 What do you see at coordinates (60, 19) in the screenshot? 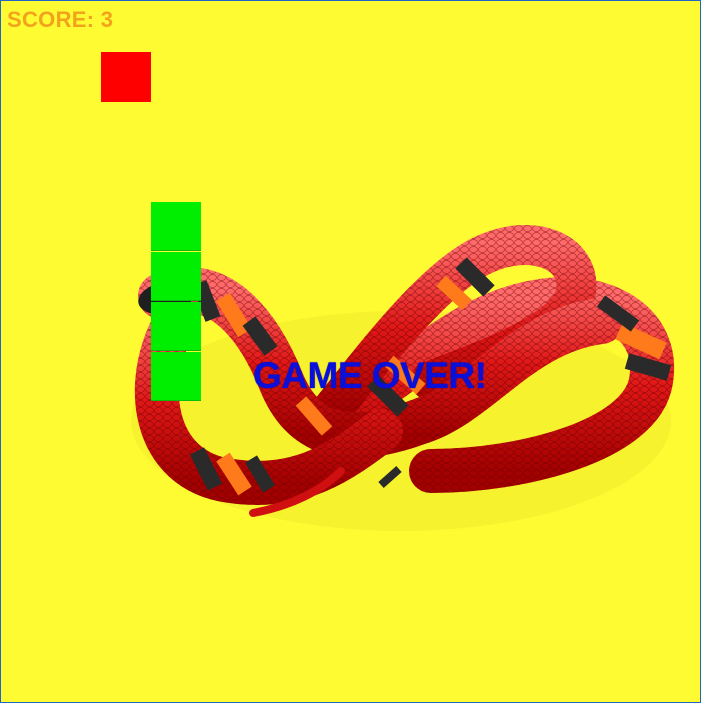
I see `score-label: SCORE: 3` at bounding box center [60, 19].